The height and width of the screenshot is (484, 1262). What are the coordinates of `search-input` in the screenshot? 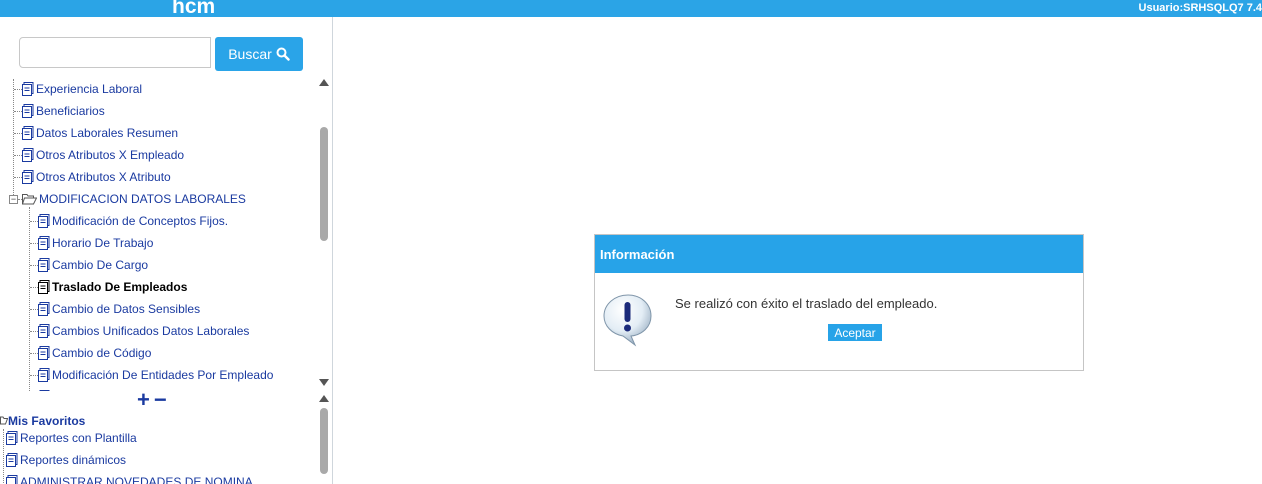 It's located at (115, 52).